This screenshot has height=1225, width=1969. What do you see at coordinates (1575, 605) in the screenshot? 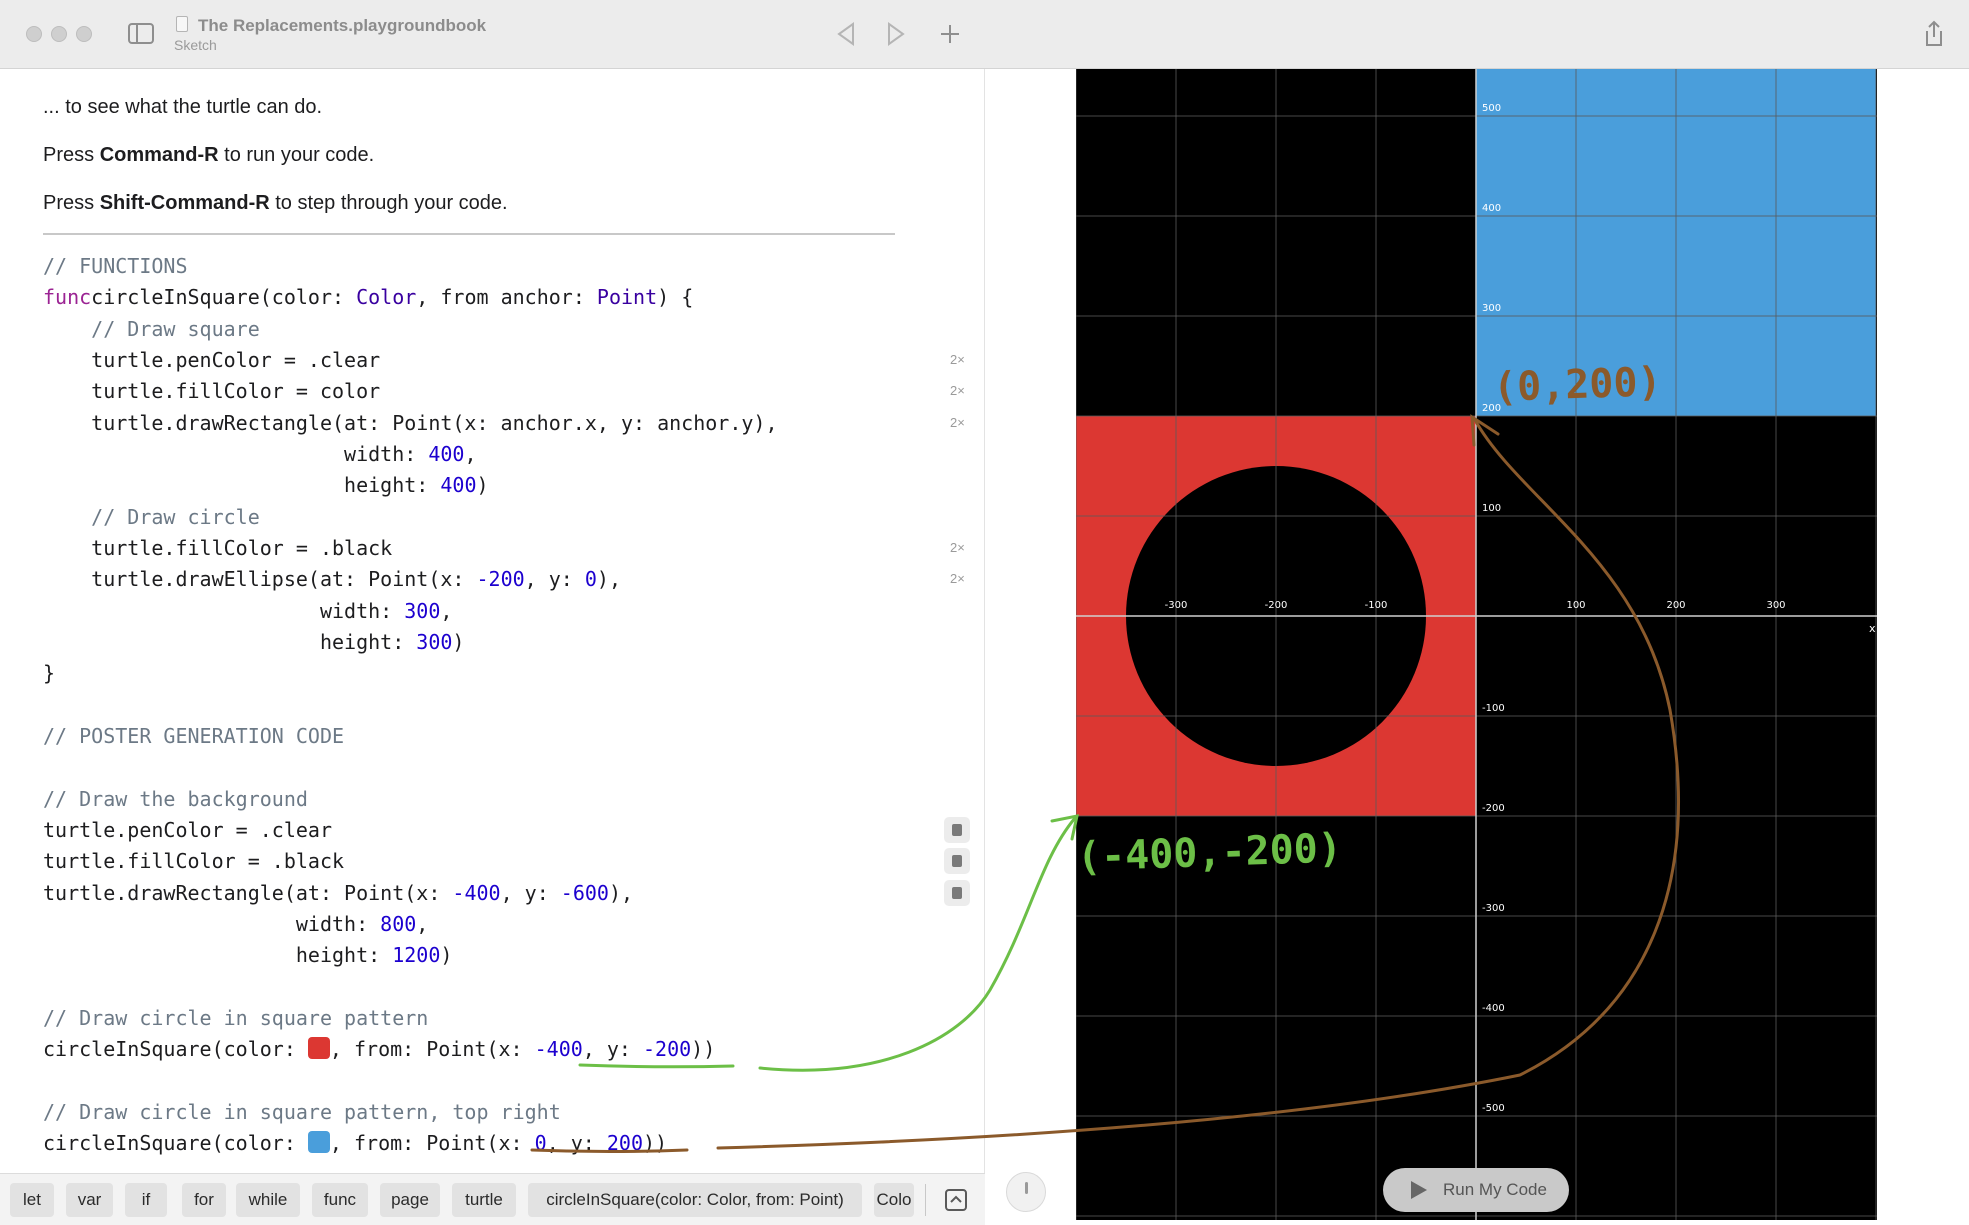
I see `x-tick-label: 100` at bounding box center [1575, 605].